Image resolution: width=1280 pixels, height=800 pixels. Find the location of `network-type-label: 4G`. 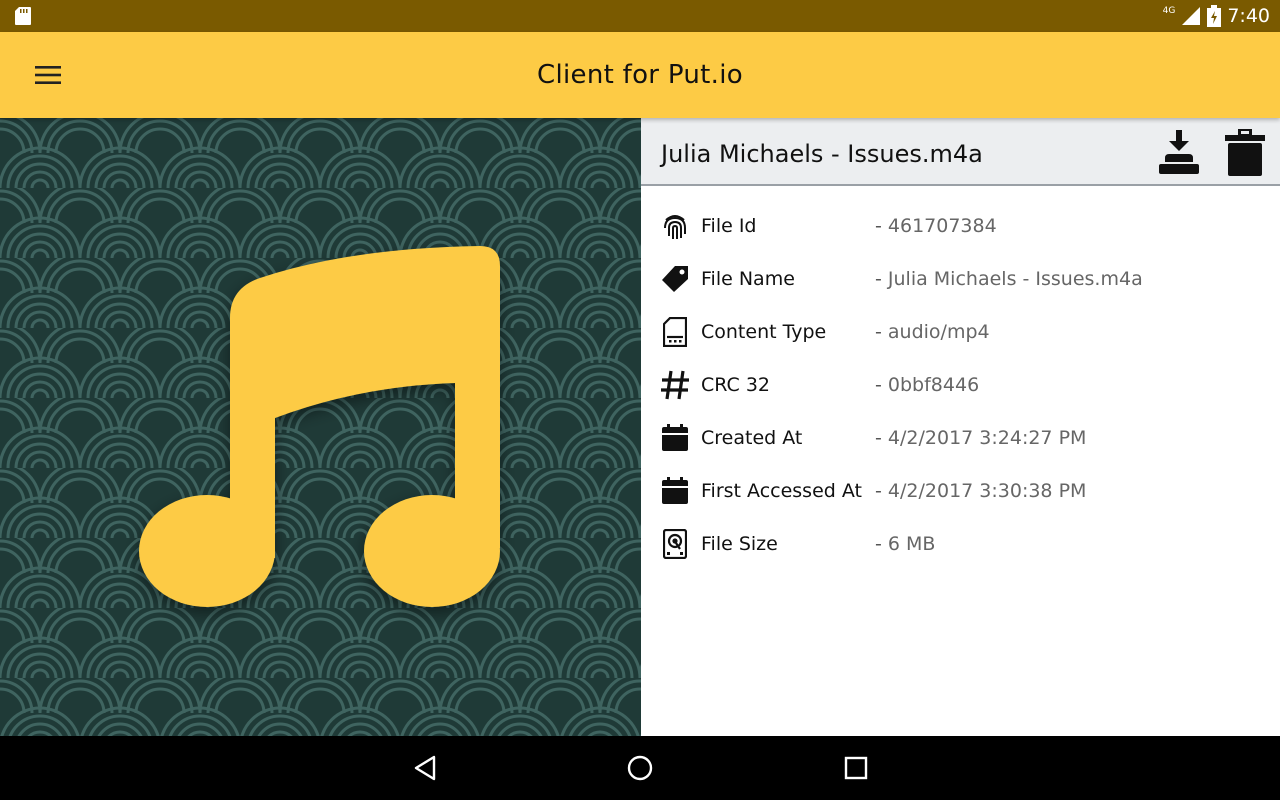

network-type-label: 4G is located at coordinates (1169, 11).